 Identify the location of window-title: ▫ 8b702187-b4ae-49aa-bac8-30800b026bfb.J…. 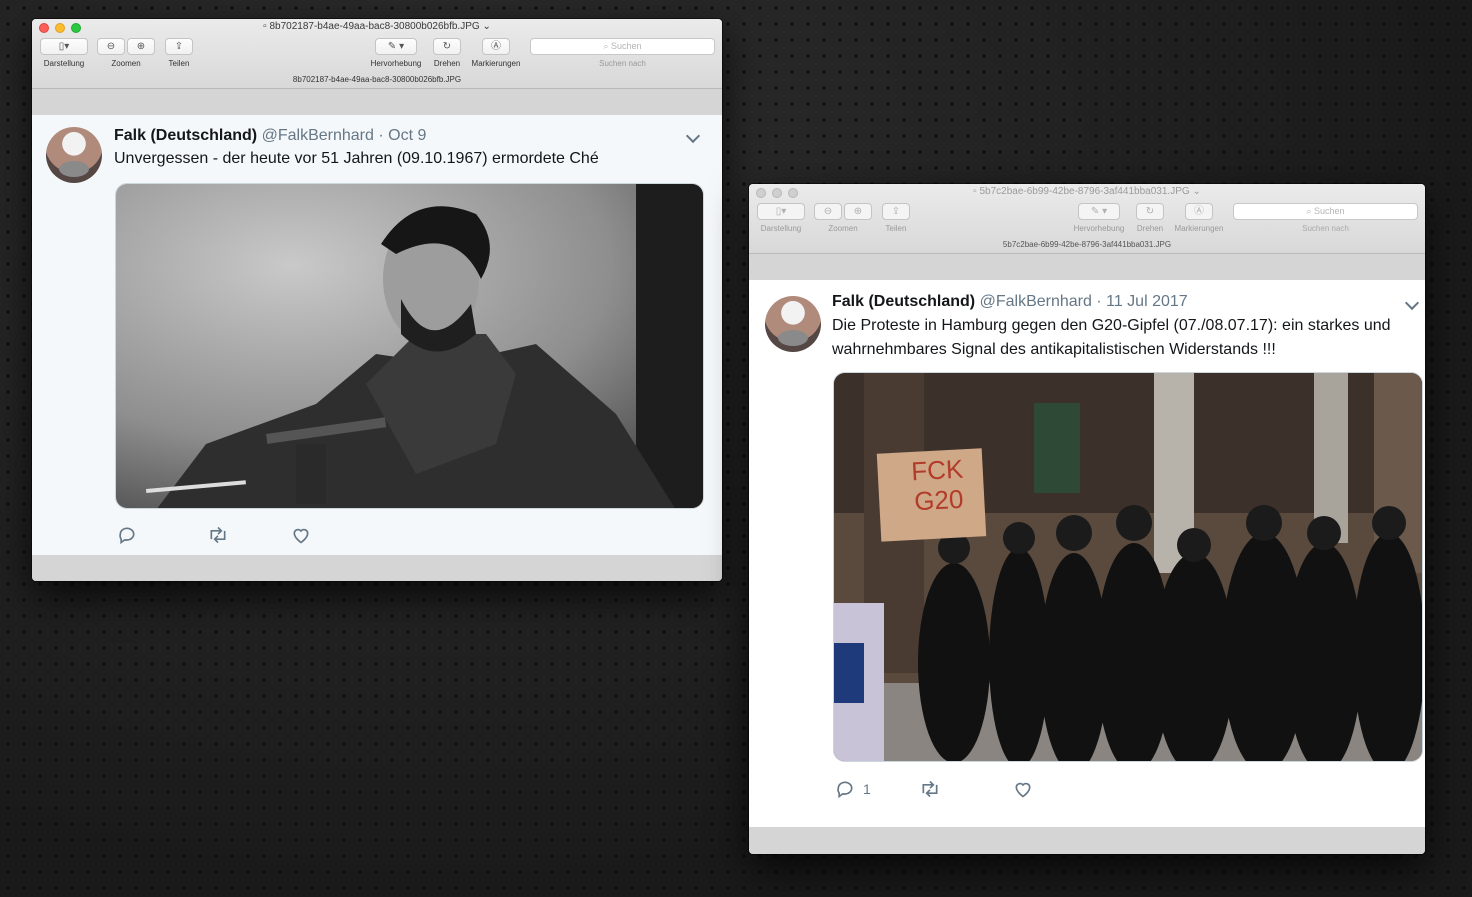
(377, 26).